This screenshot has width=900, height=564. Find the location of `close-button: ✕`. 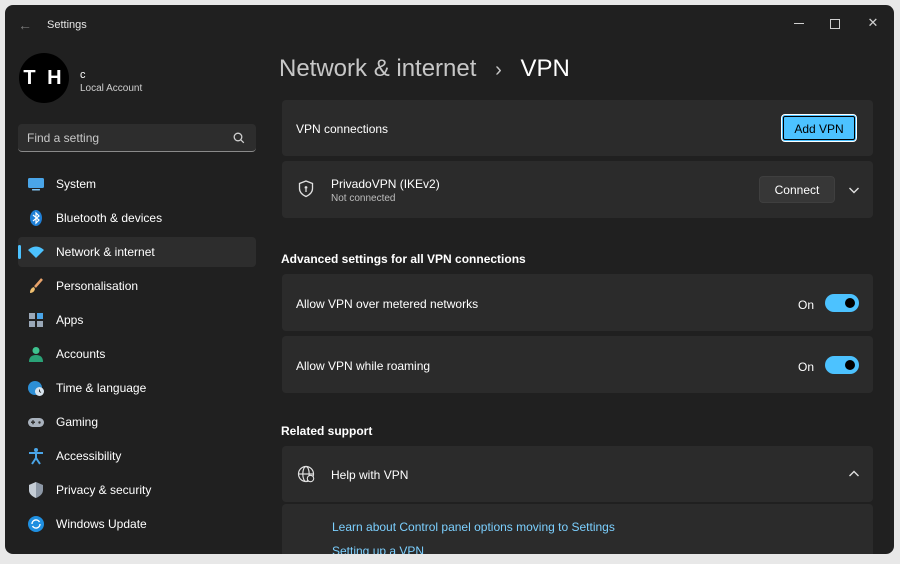

close-button: ✕ is located at coordinates (873, 23).